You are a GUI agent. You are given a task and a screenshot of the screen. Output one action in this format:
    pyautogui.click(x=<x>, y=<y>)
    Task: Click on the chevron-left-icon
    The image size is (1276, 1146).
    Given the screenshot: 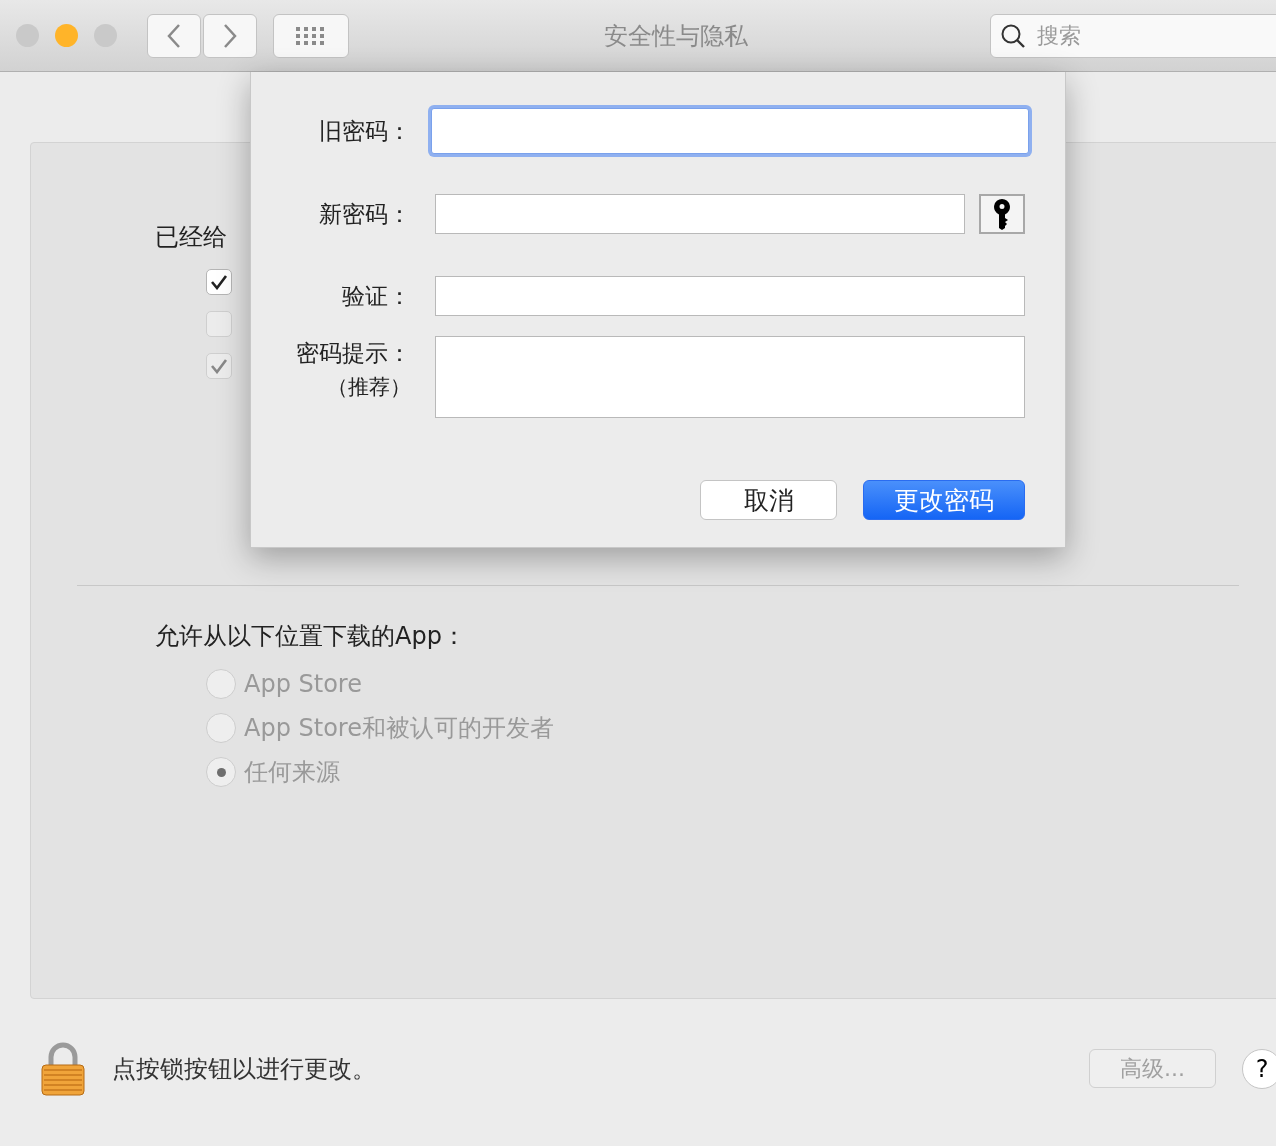 What is the action you would take?
    pyautogui.click(x=174, y=35)
    